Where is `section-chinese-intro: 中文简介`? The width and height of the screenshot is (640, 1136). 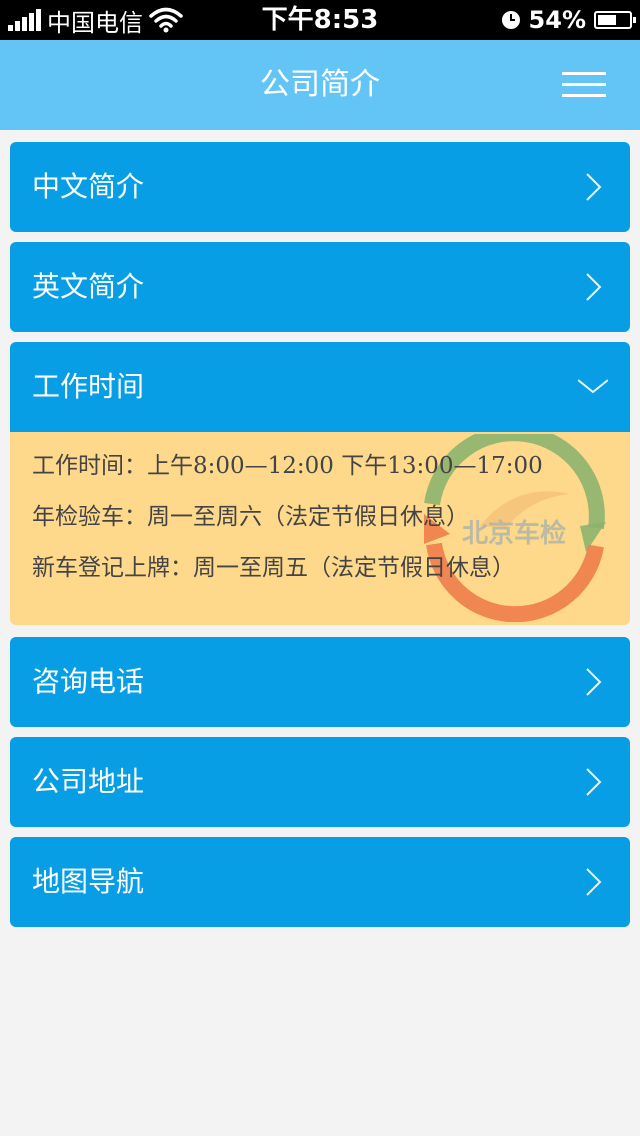
section-chinese-intro: 中文简介 is located at coordinates (320, 187).